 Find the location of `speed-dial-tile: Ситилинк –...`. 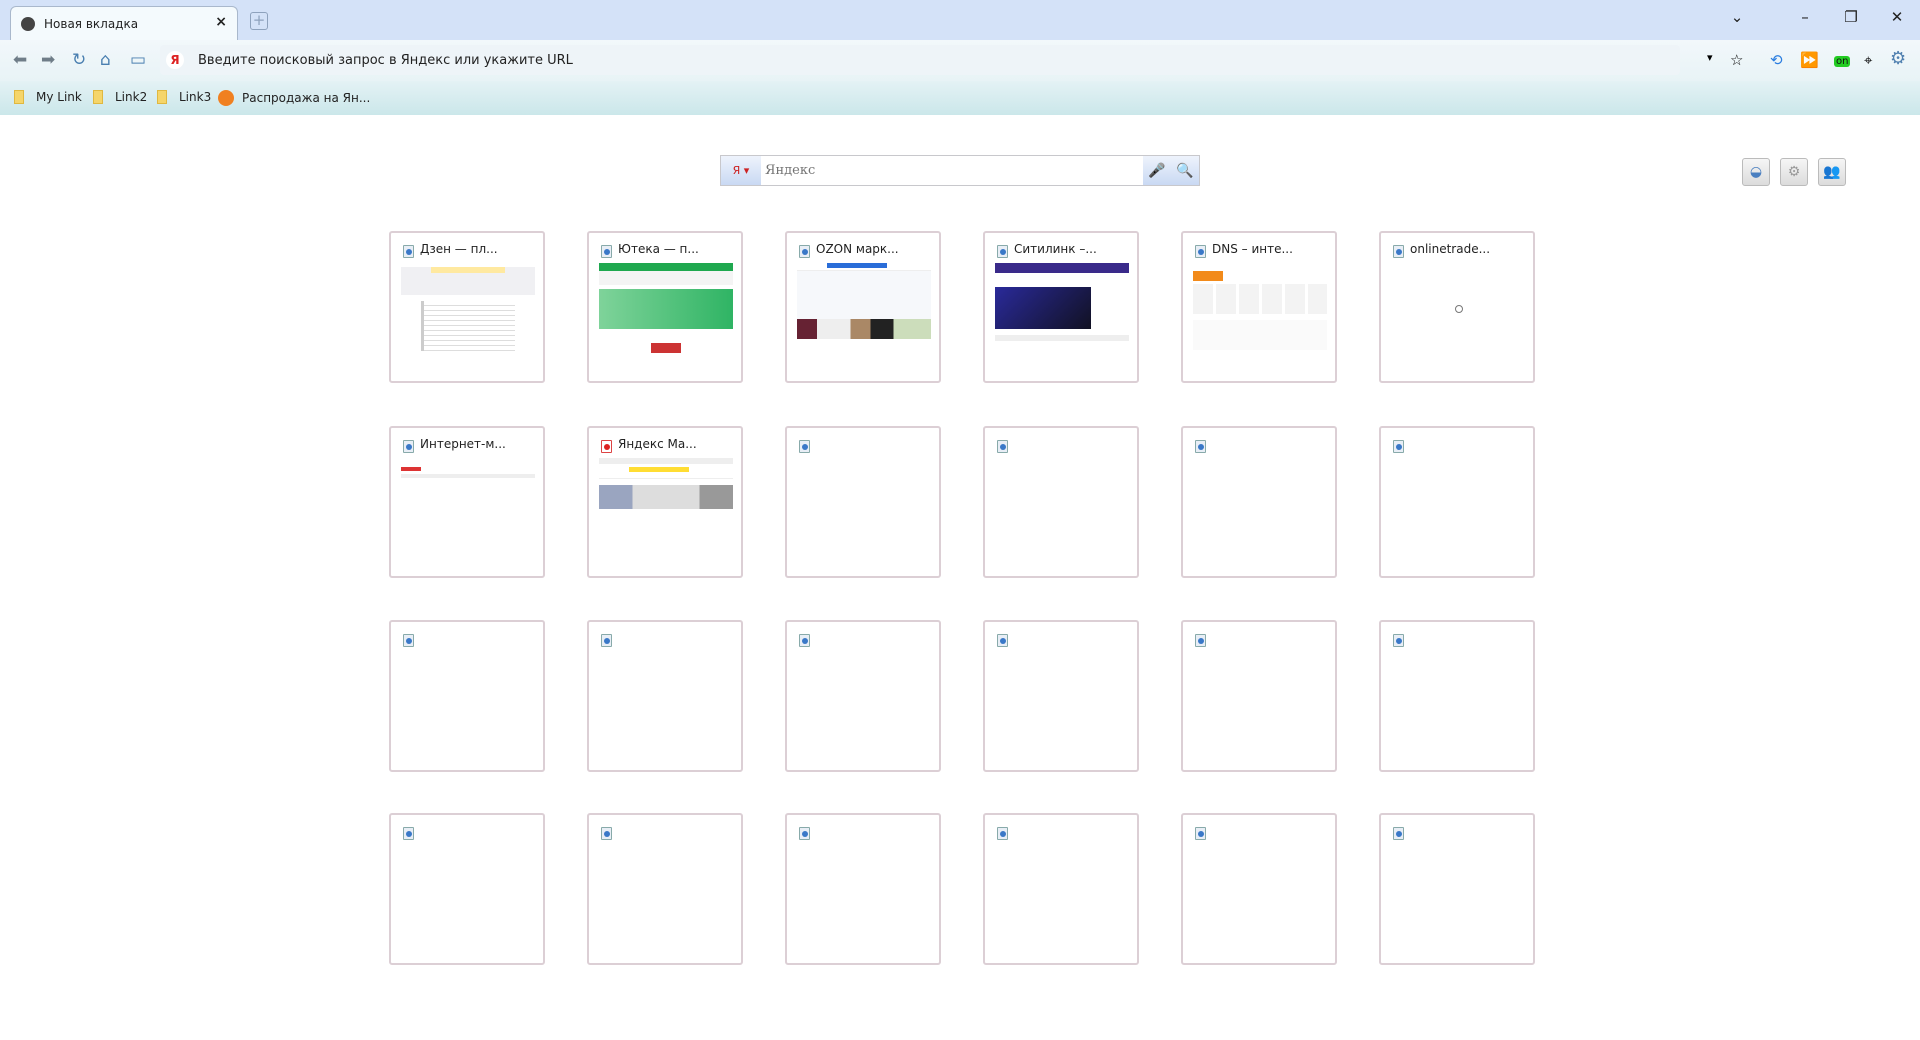

speed-dial-tile: Ситилинк –... is located at coordinates (1061, 307).